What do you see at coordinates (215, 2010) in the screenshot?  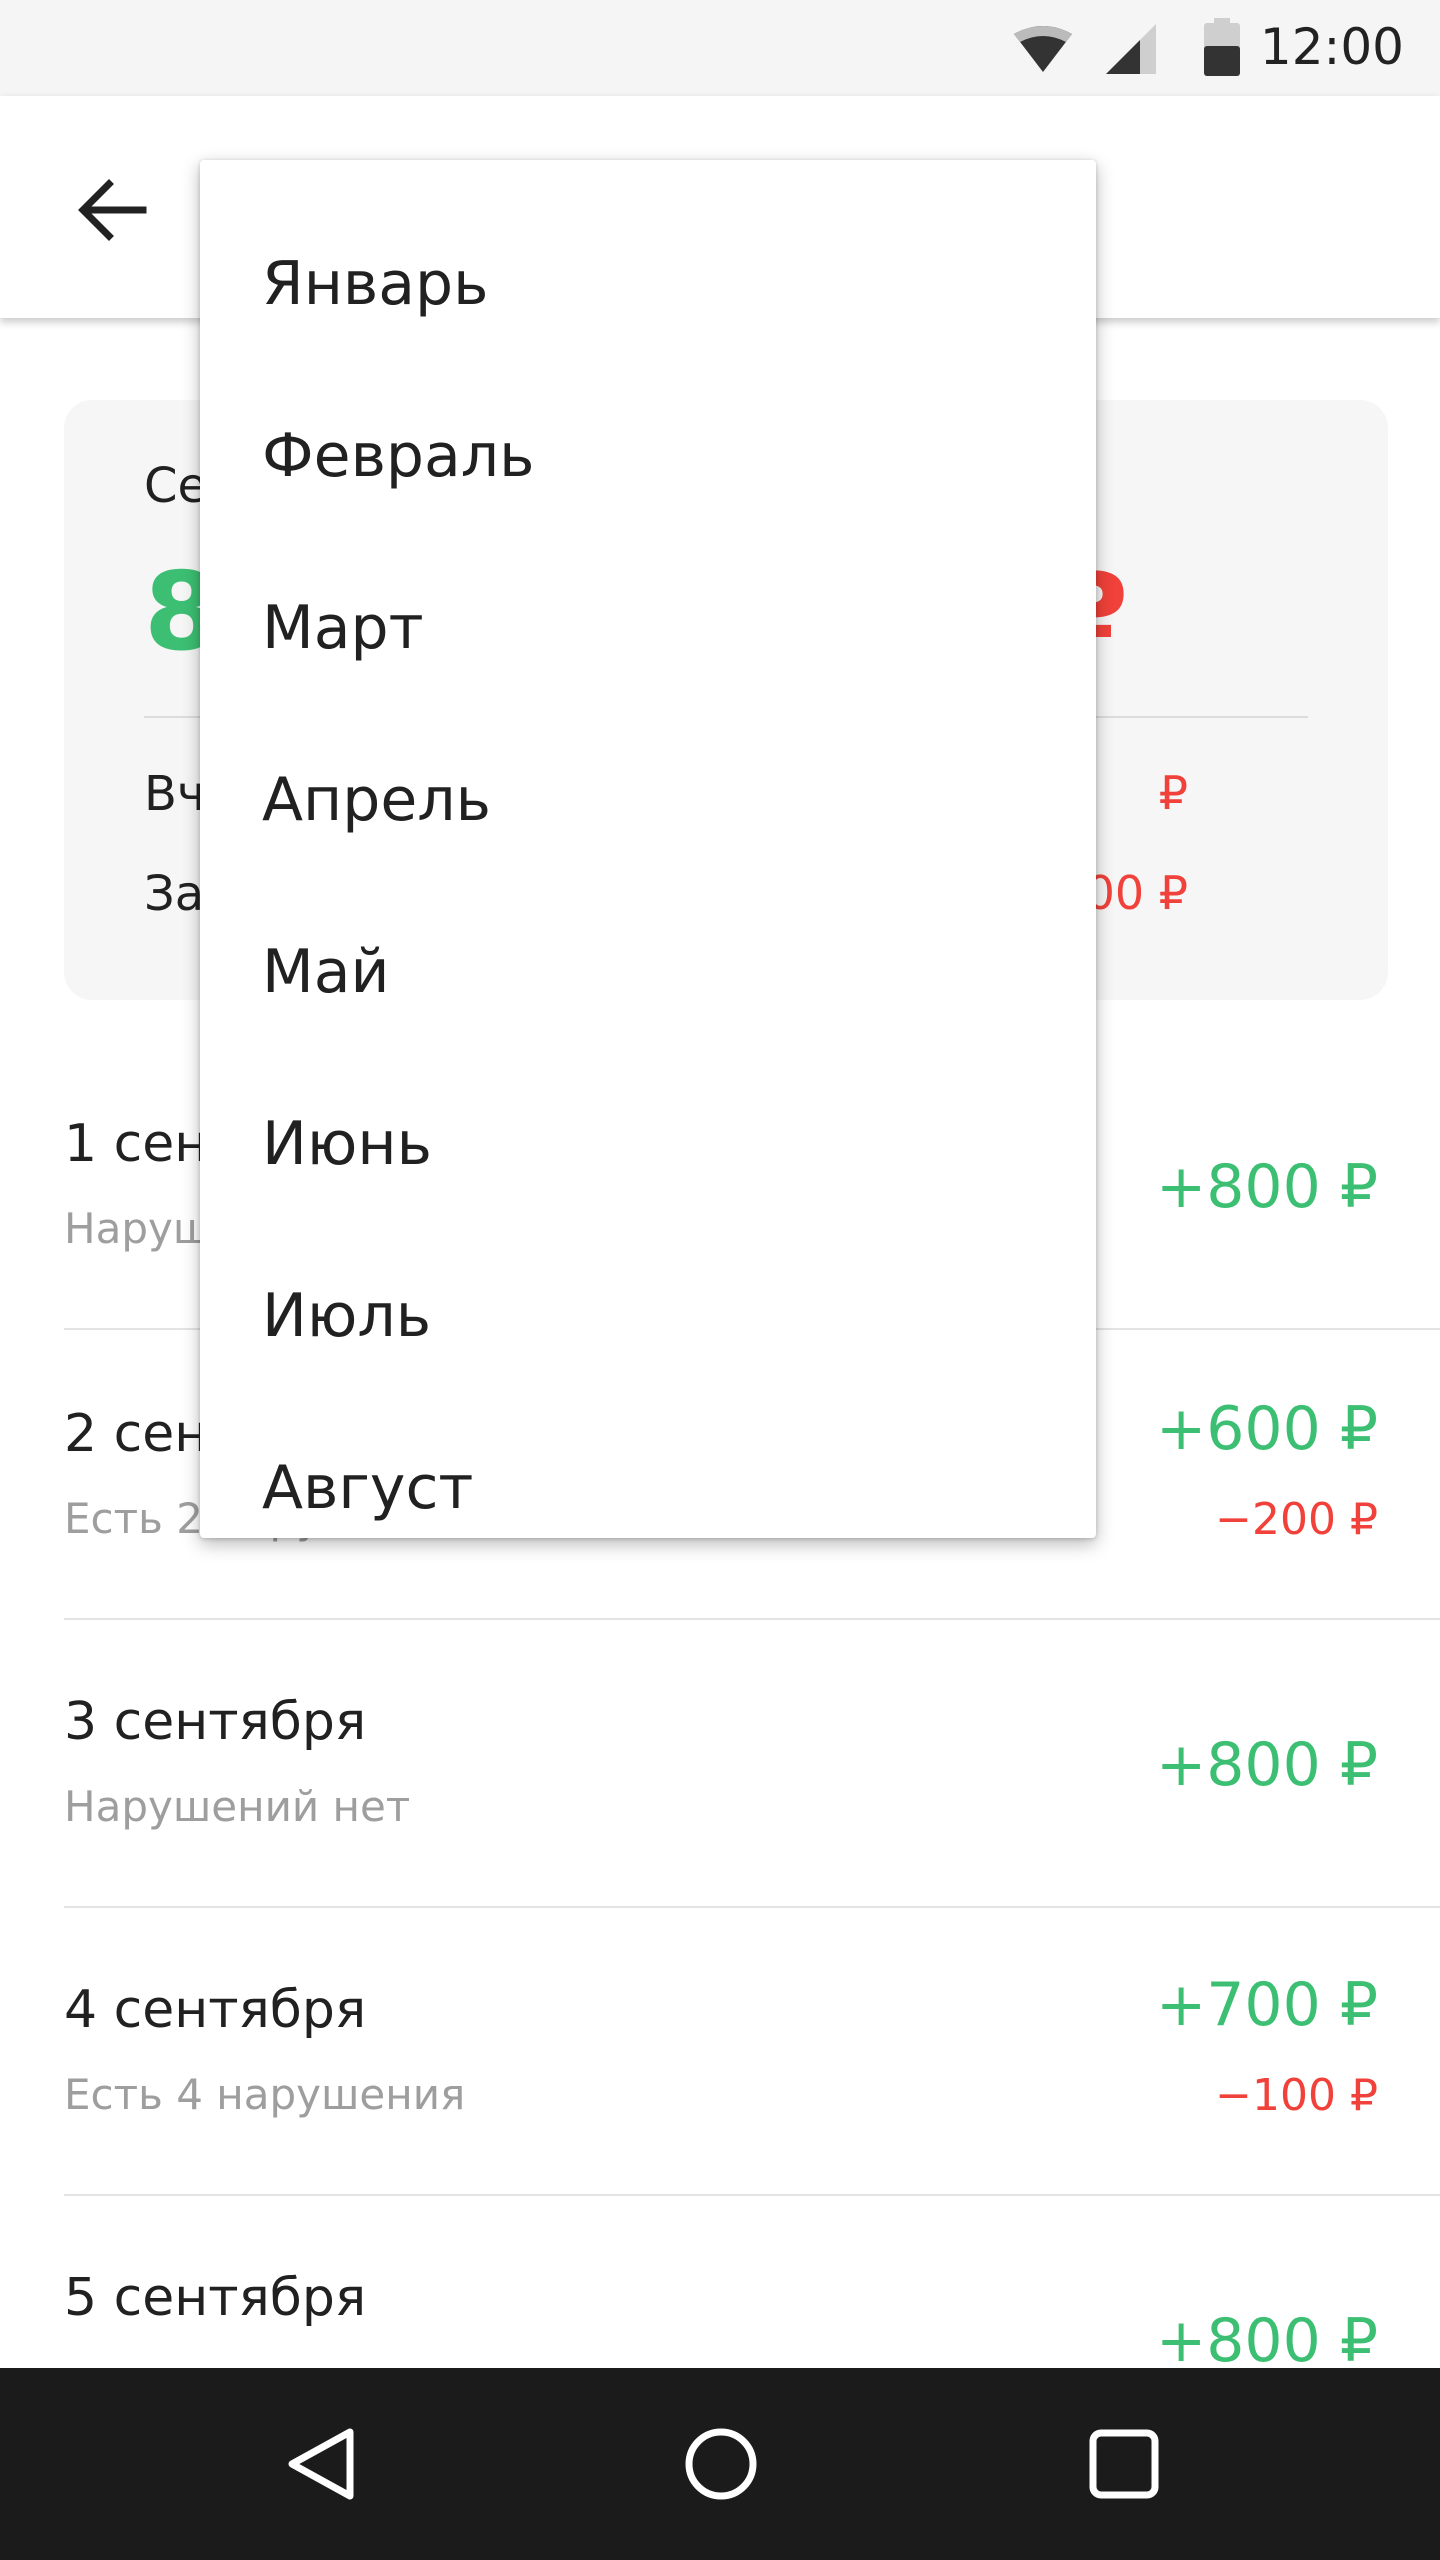 I see `day-title: 4 сентября` at bounding box center [215, 2010].